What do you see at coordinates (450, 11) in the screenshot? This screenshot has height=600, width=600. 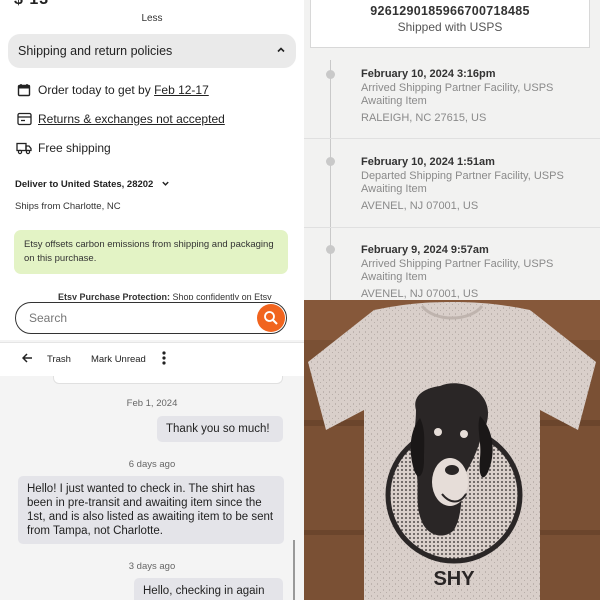 I see `tracking-number: 9261290185966700718485` at bounding box center [450, 11].